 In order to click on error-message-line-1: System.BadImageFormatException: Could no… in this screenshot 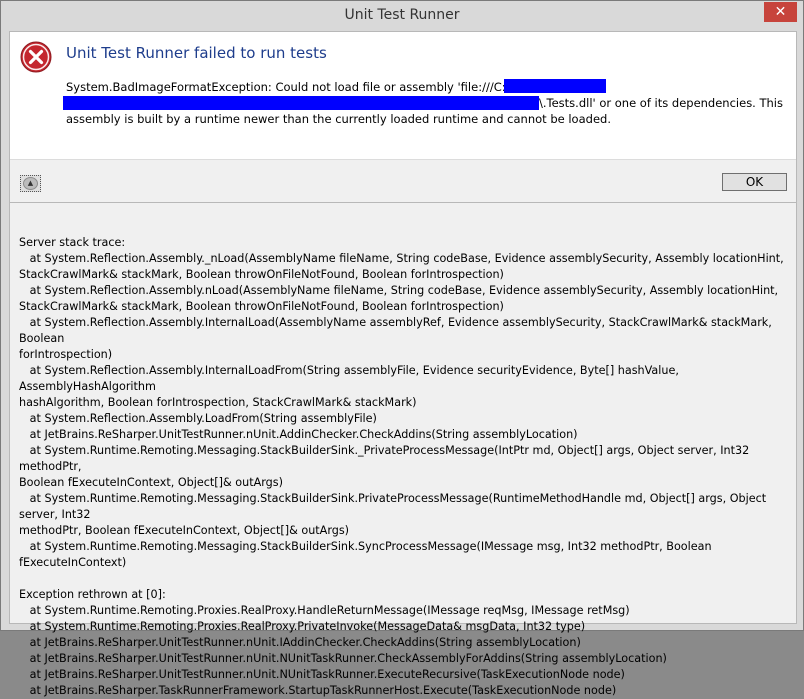, I will do `click(304, 87)`.